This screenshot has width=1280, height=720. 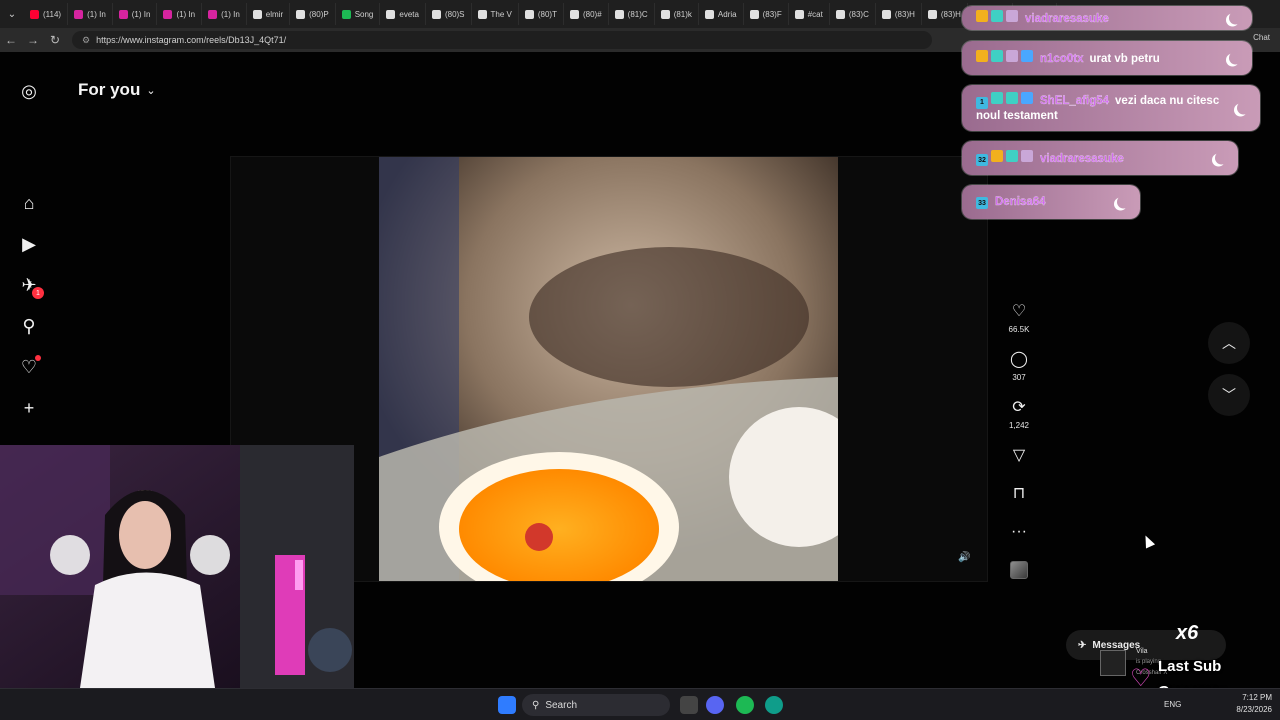 I want to click on start-icon, so click(x=507, y=705).